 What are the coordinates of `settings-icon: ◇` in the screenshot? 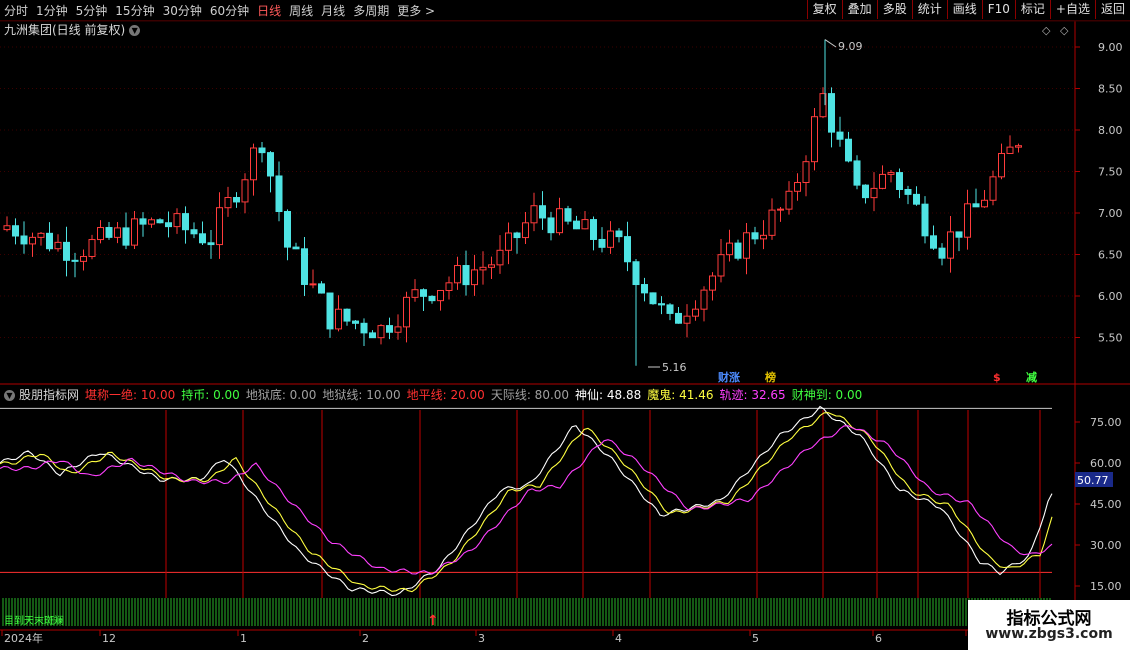 It's located at (1064, 30).